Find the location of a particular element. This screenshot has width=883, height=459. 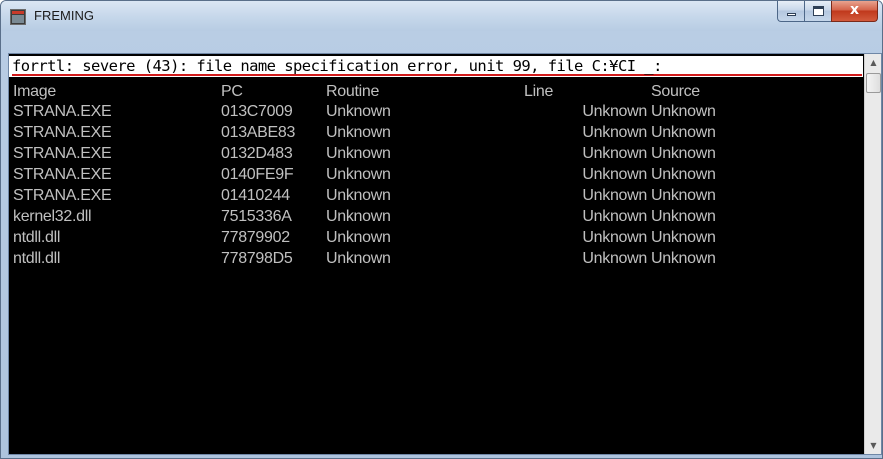

row-pc: 0140FE9F is located at coordinates (257, 174).